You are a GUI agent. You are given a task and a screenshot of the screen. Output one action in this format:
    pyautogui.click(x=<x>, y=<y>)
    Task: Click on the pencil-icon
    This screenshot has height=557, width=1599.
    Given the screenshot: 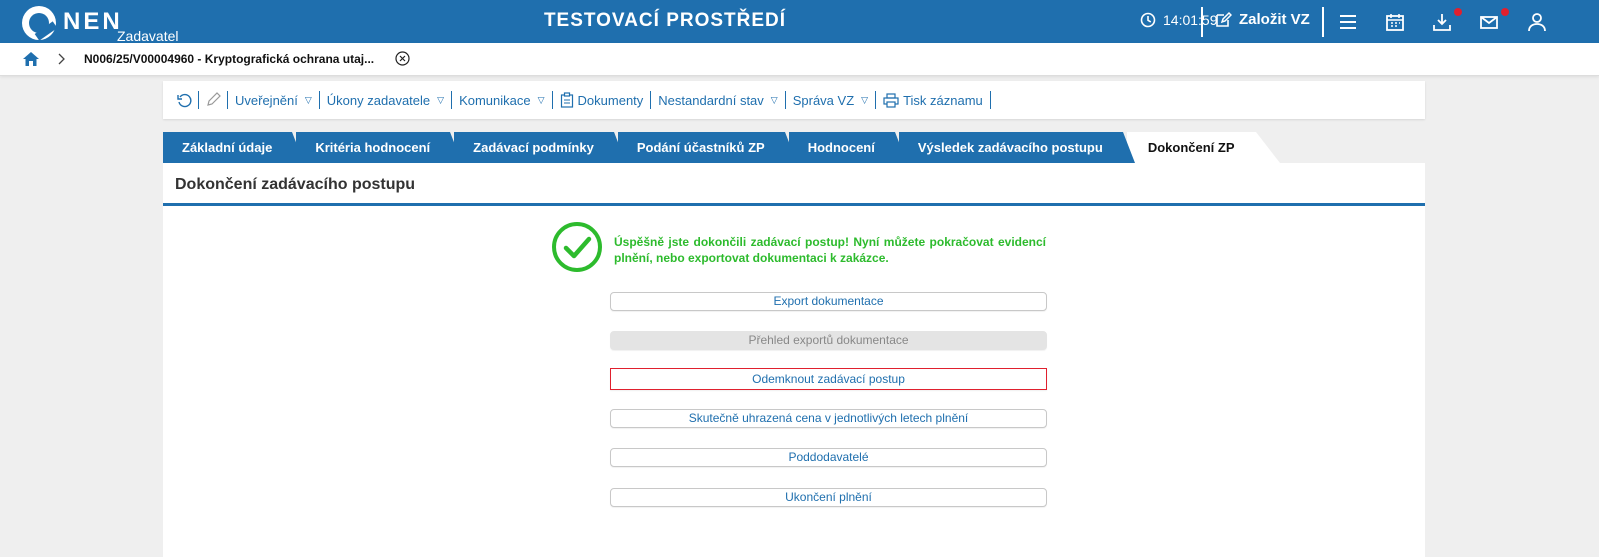 What is the action you would take?
    pyautogui.click(x=214, y=99)
    